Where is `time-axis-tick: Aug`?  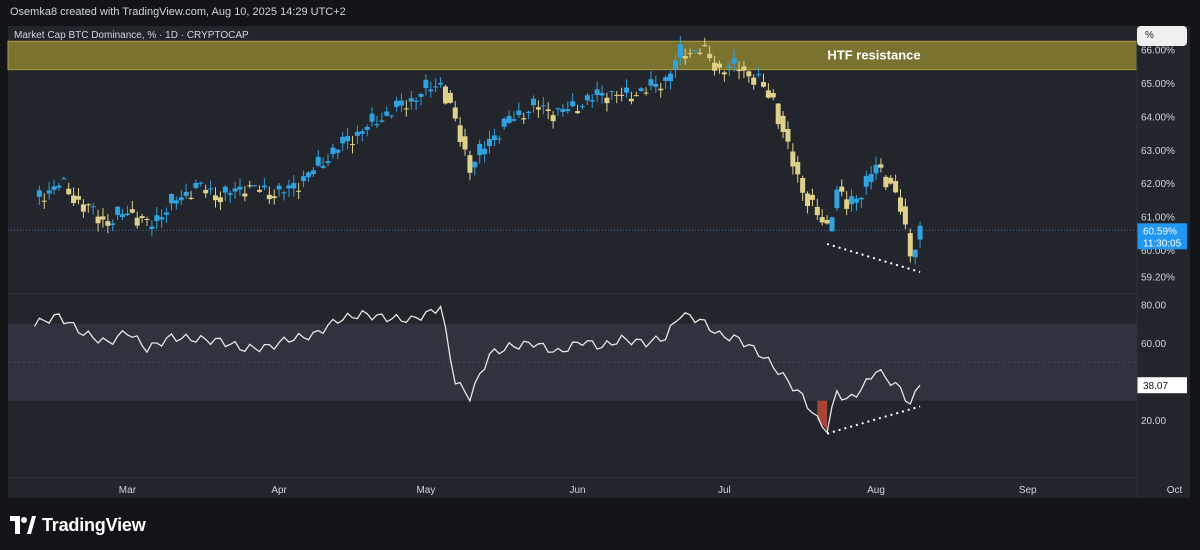
time-axis-tick: Aug is located at coordinates (876, 490).